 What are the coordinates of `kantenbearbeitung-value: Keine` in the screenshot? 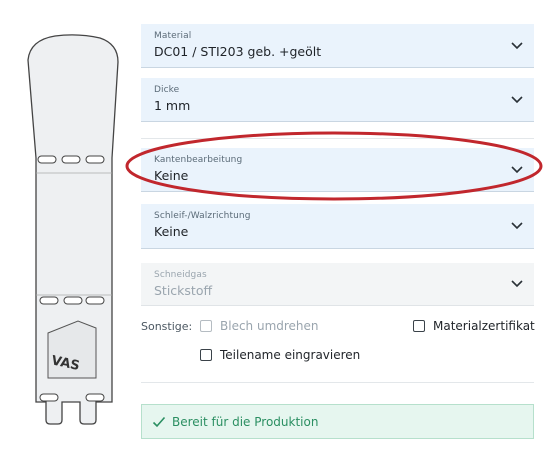 It's located at (171, 175).